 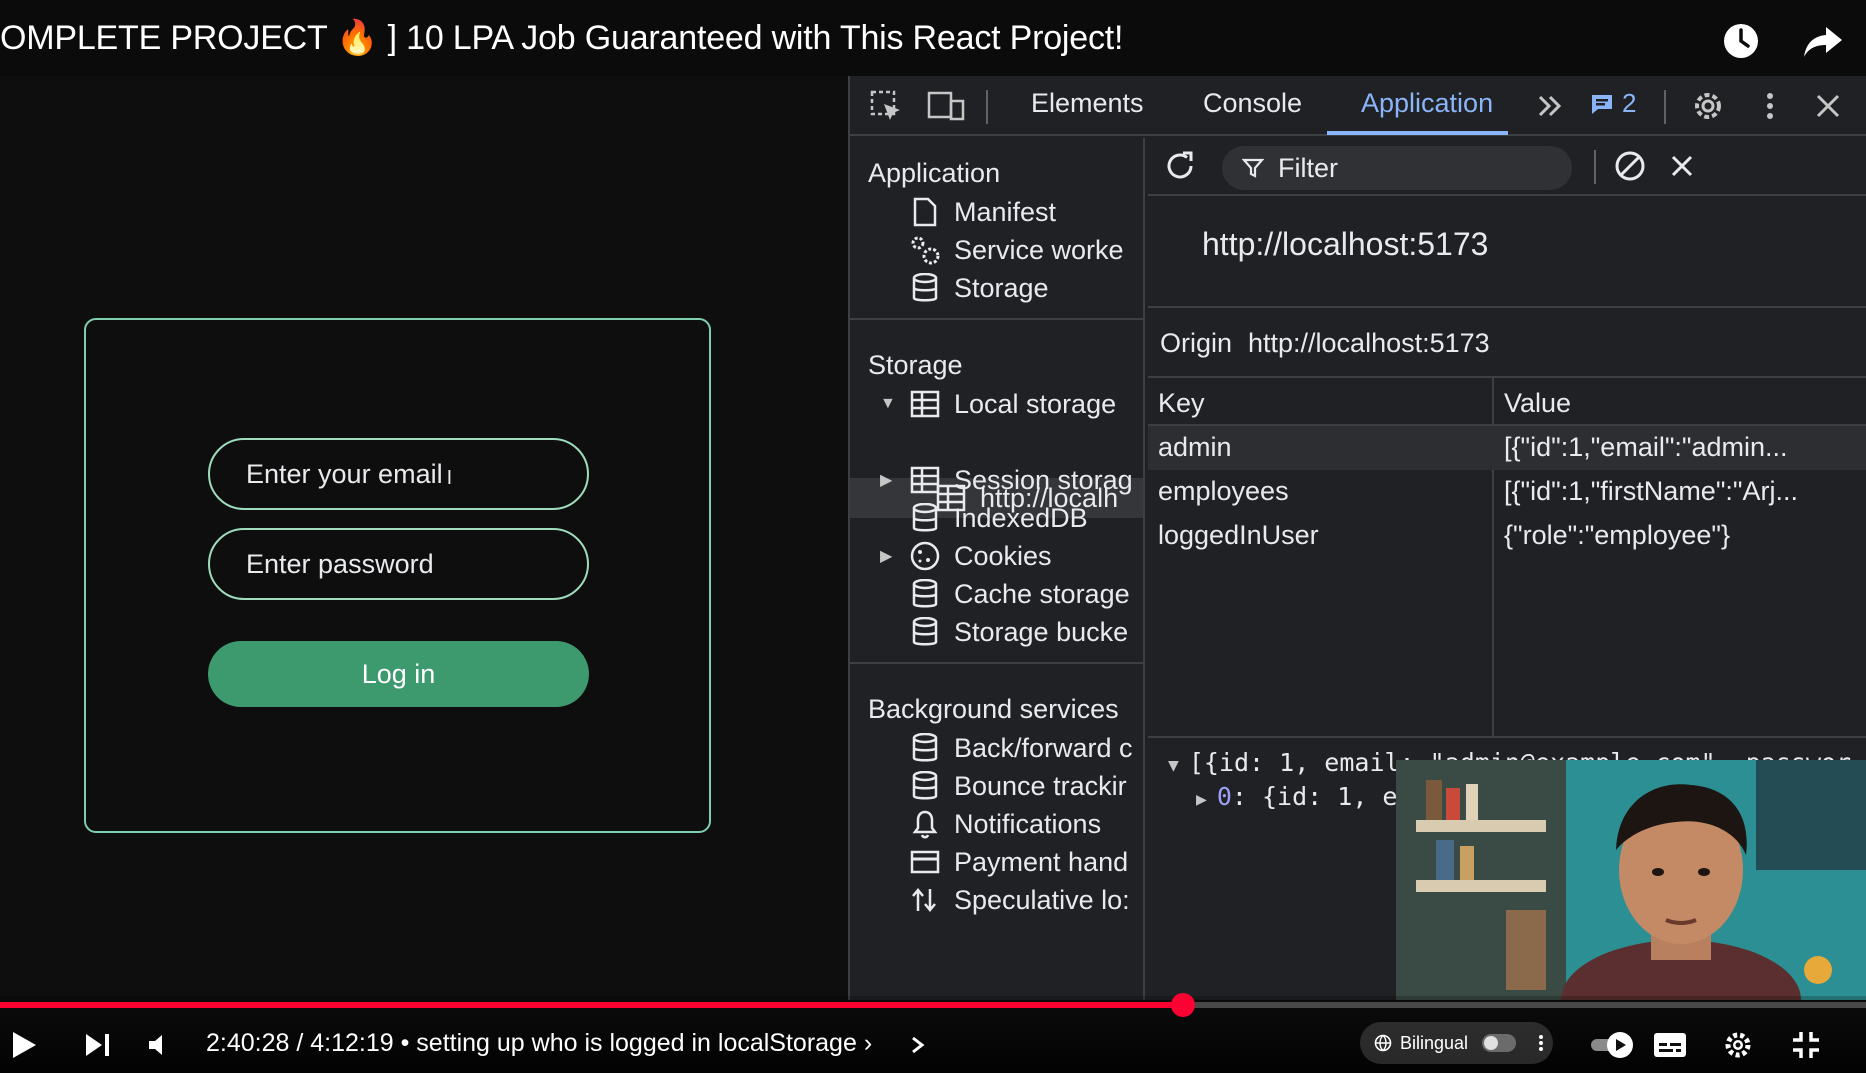 I want to click on sidebar-item-label: Manifest, so click(x=1005, y=211).